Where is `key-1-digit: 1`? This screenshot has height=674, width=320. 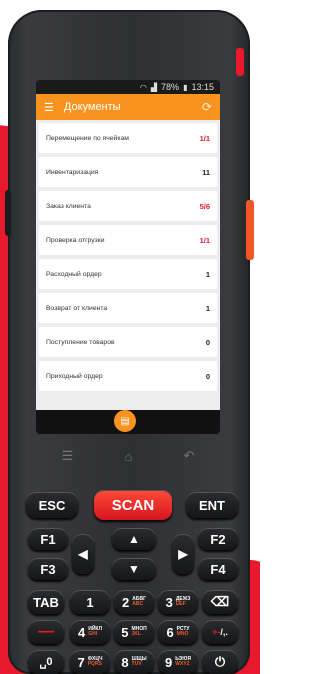
key-1-digit: 1 is located at coordinates (90, 602).